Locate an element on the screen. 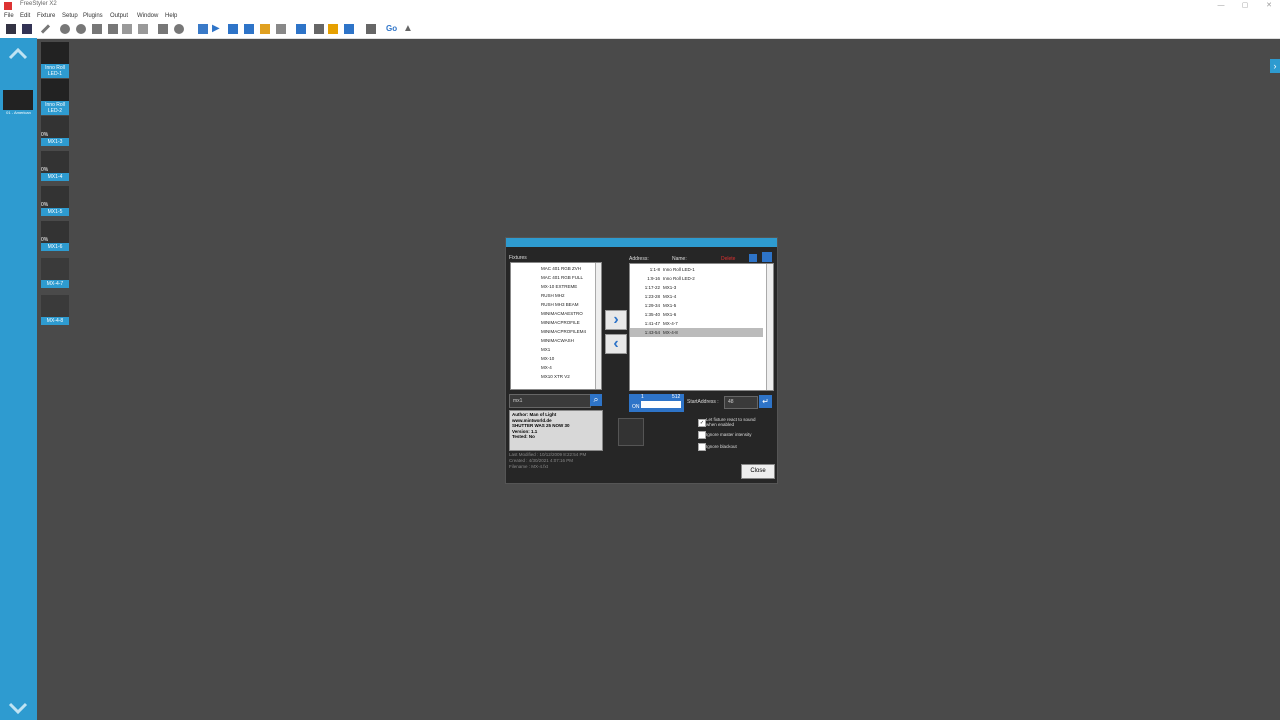 The width and height of the screenshot is (1280, 720). table-row: 1:23-28 MX1-4 is located at coordinates (696, 296).